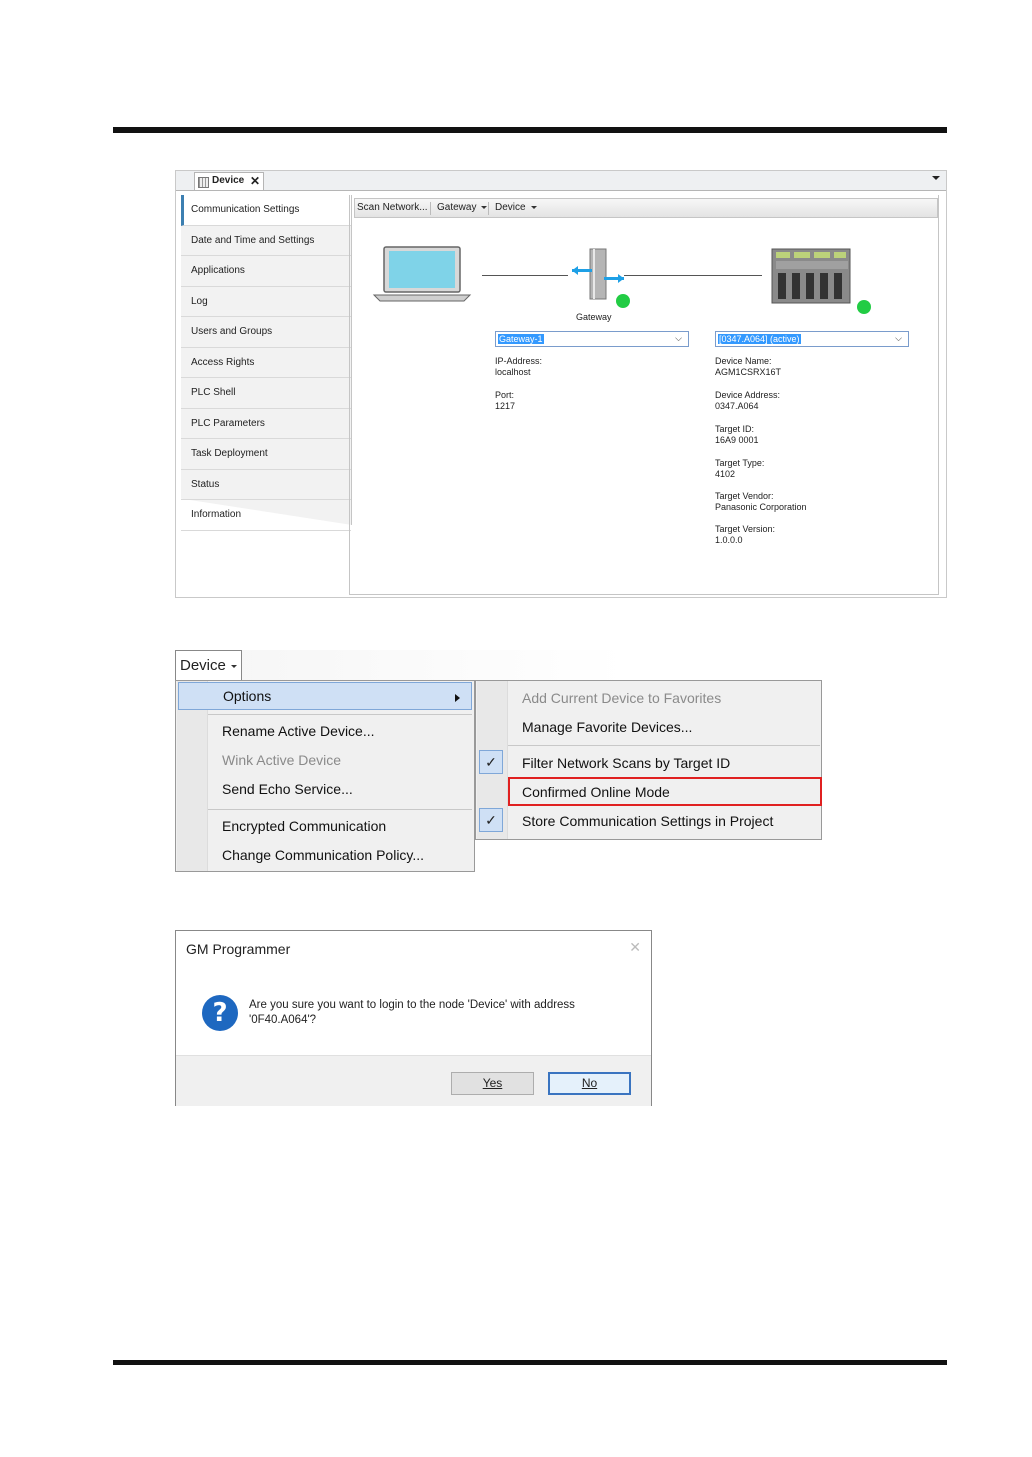 This screenshot has height=1457, width=1032. I want to click on ip-address-label: IP-Address:, so click(519, 361).